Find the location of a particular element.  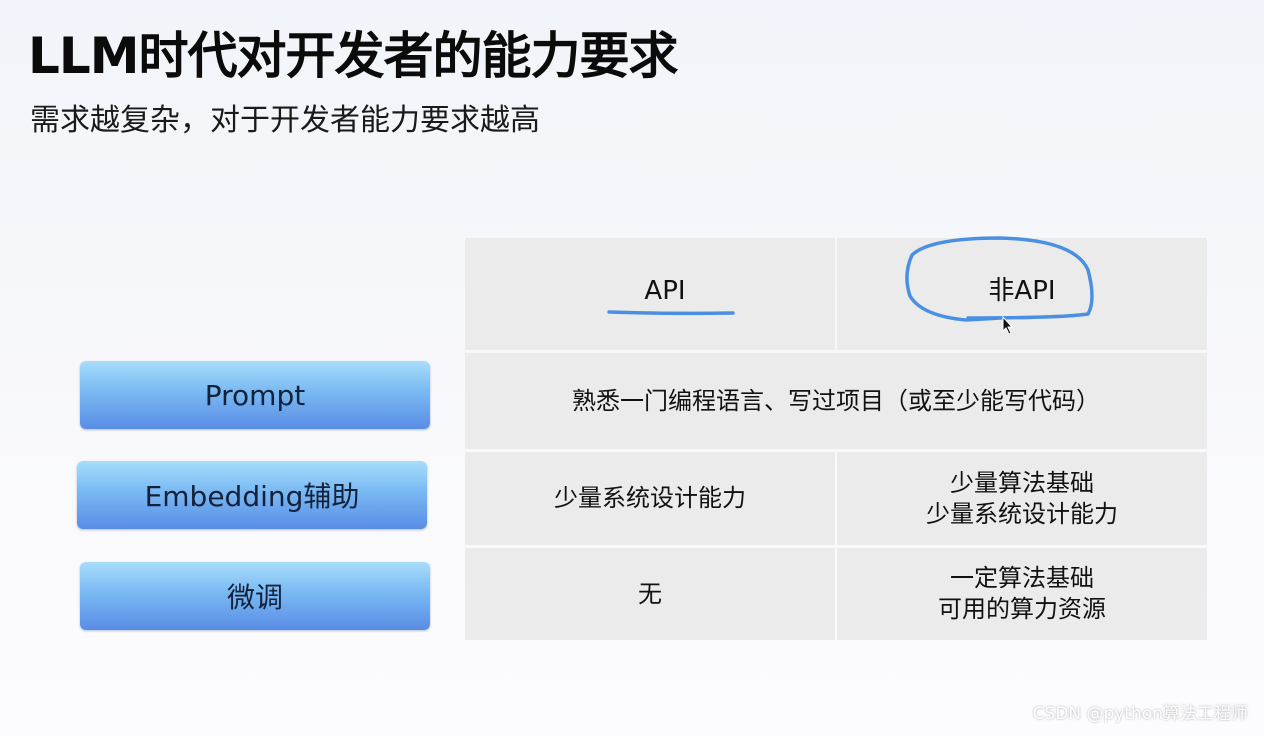

cell-embedding-non-api: 少量算法基础 少量系统设计能力 is located at coordinates (1022, 498).